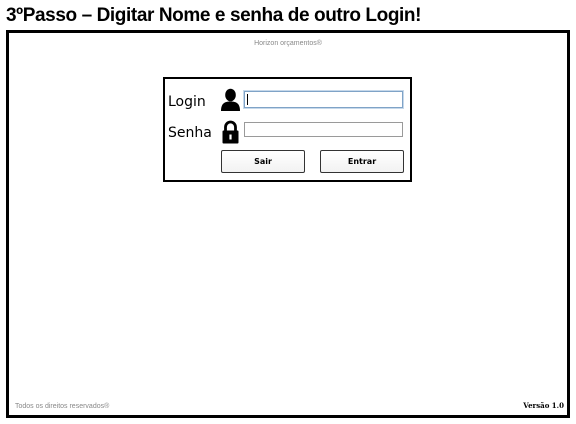 The height and width of the screenshot is (424, 576). I want to click on user-icon, so click(230, 99).